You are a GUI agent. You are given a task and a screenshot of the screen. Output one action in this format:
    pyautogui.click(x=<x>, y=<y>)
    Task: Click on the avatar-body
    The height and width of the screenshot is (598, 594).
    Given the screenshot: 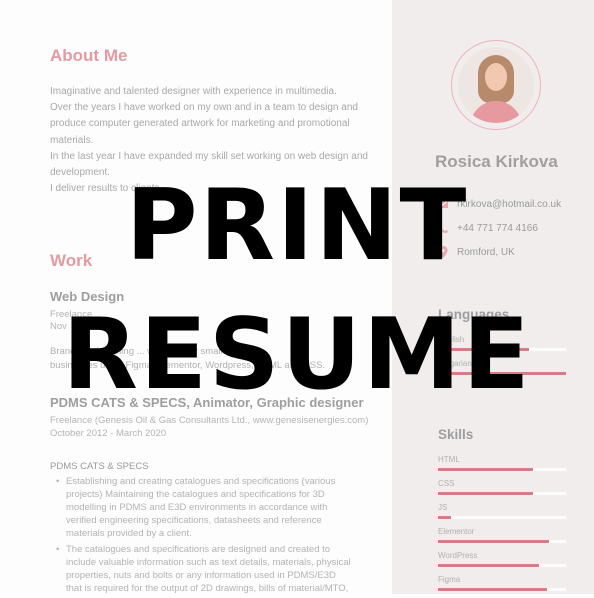 What is the action you would take?
    pyautogui.click(x=496, y=112)
    